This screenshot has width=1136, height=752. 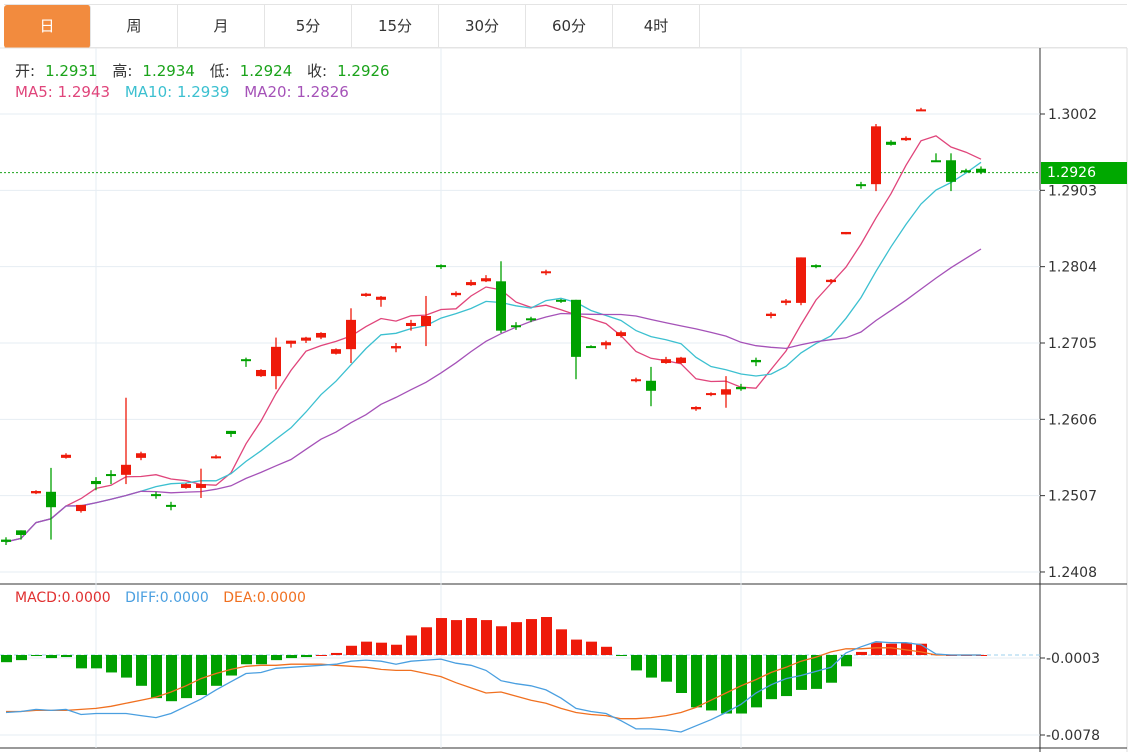 I want to click on close-label: 收:, so click(x=317, y=71).